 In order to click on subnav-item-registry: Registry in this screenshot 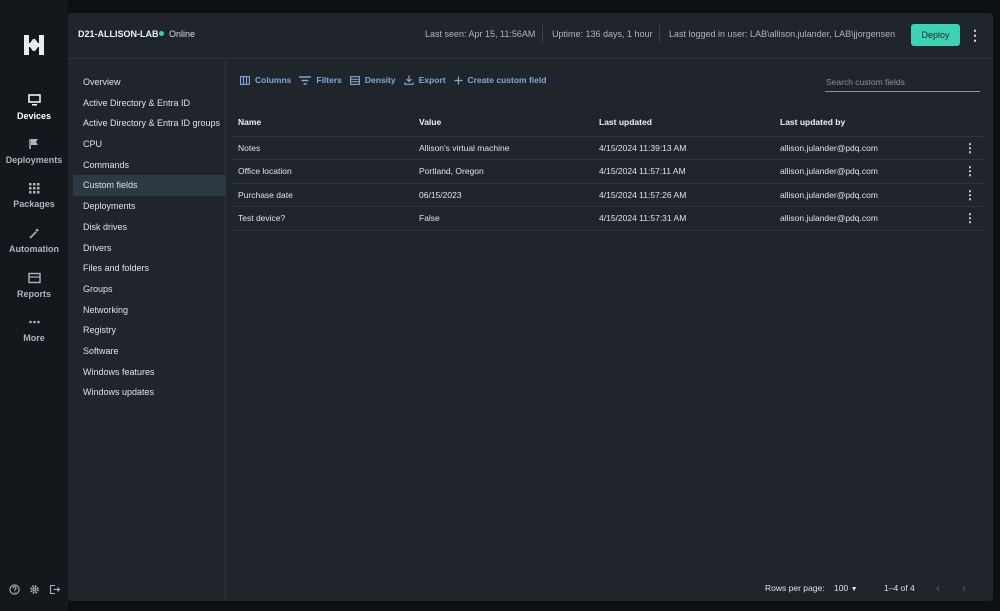, I will do `click(149, 330)`.